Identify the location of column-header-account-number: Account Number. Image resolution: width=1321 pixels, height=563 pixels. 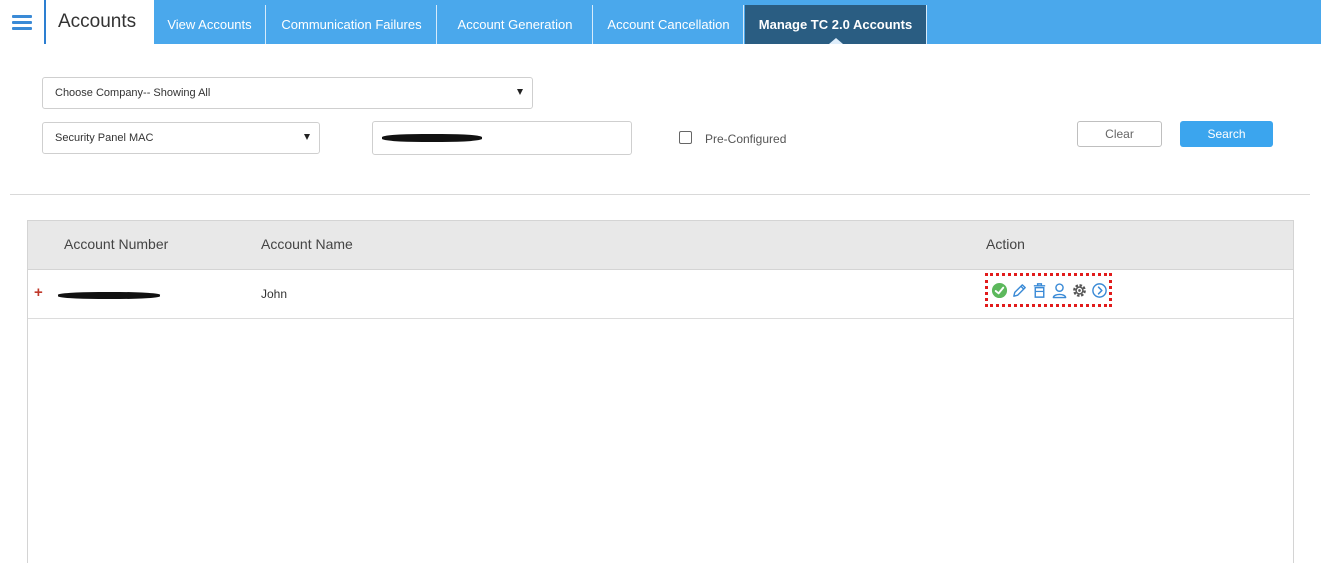
(116, 244).